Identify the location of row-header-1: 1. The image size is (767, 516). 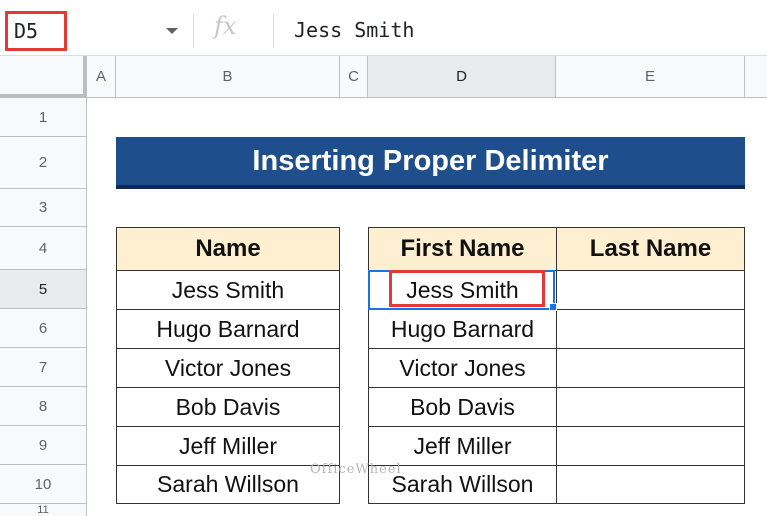
(43, 117).